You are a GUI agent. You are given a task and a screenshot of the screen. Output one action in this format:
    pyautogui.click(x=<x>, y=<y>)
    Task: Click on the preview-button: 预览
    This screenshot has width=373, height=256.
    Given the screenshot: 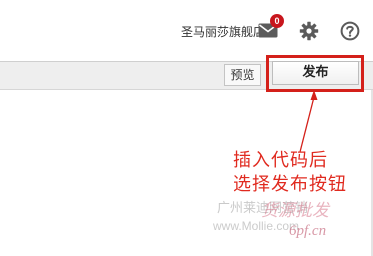 What is the action you would take?
    pyautogui.click(x=242, y=75)
    